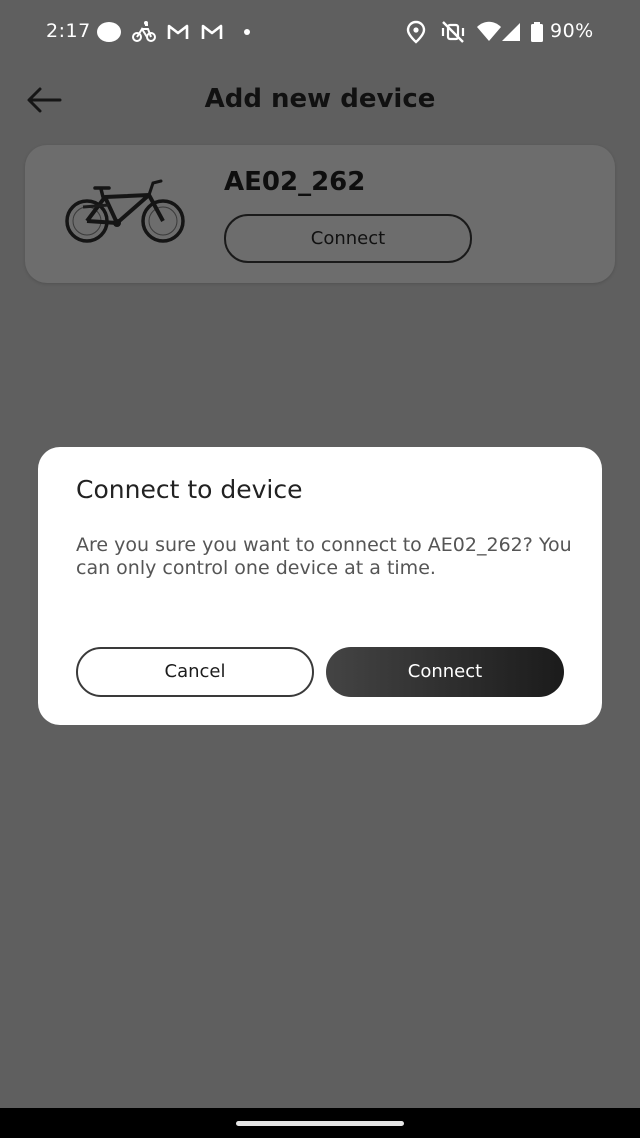  I want to click on signal-icon, so click(511, 32).